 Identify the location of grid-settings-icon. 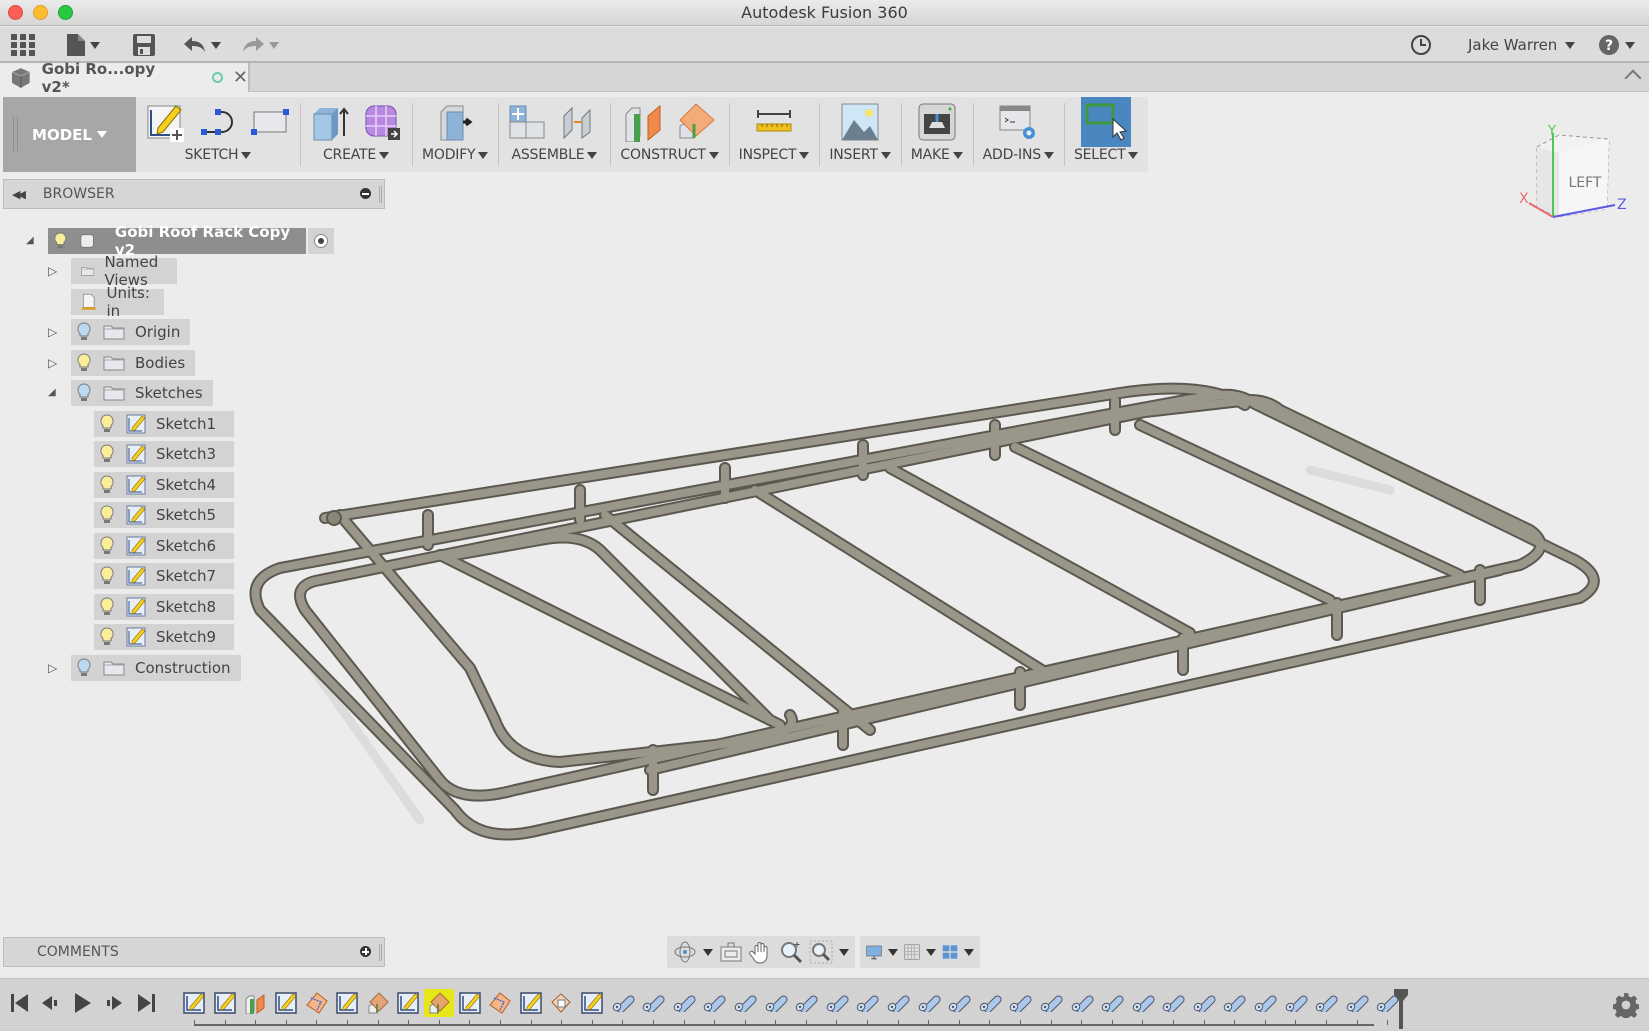
(912, 952).